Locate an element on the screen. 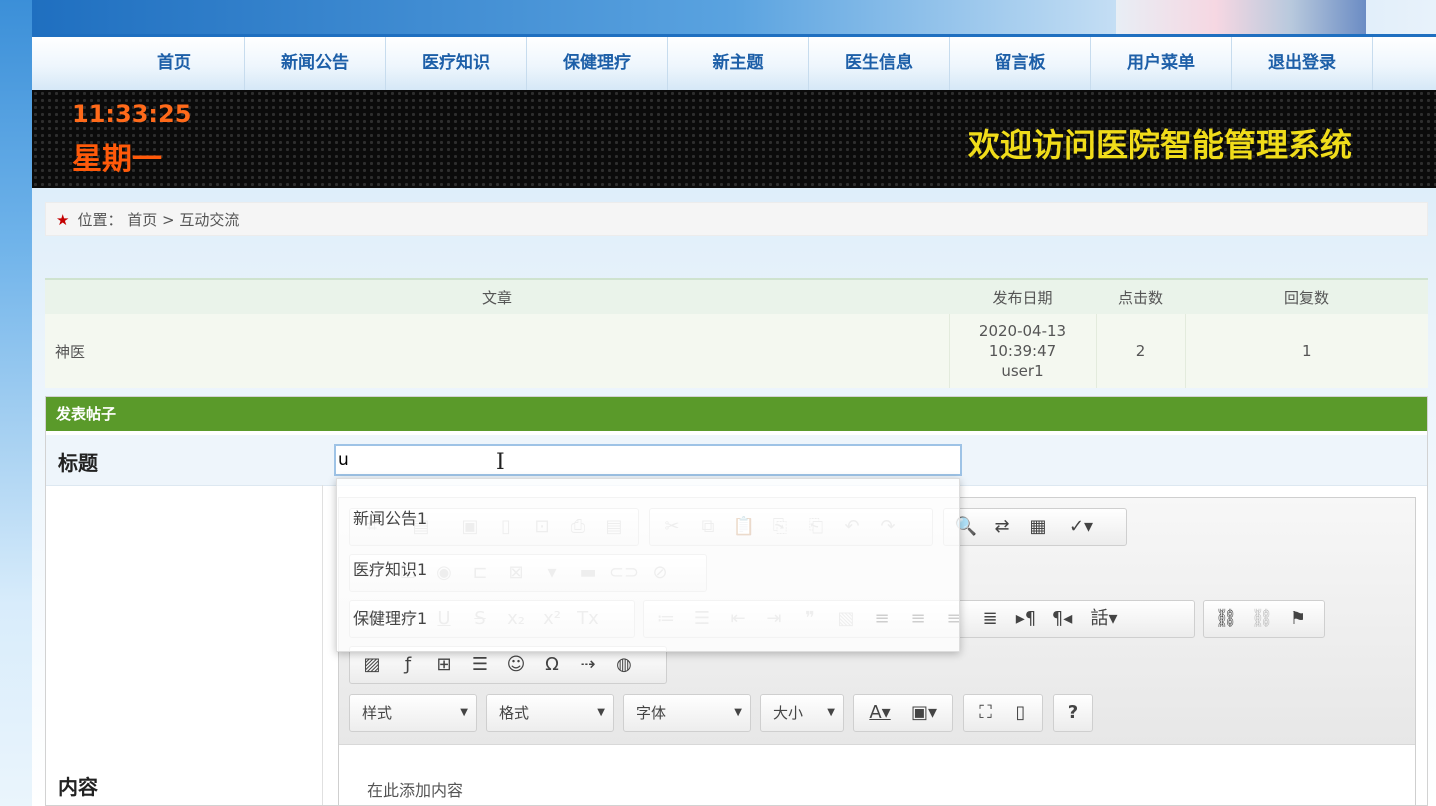 The image size is (1436, 806). text-cursor-icon: I is located at coordinates (500, 462).